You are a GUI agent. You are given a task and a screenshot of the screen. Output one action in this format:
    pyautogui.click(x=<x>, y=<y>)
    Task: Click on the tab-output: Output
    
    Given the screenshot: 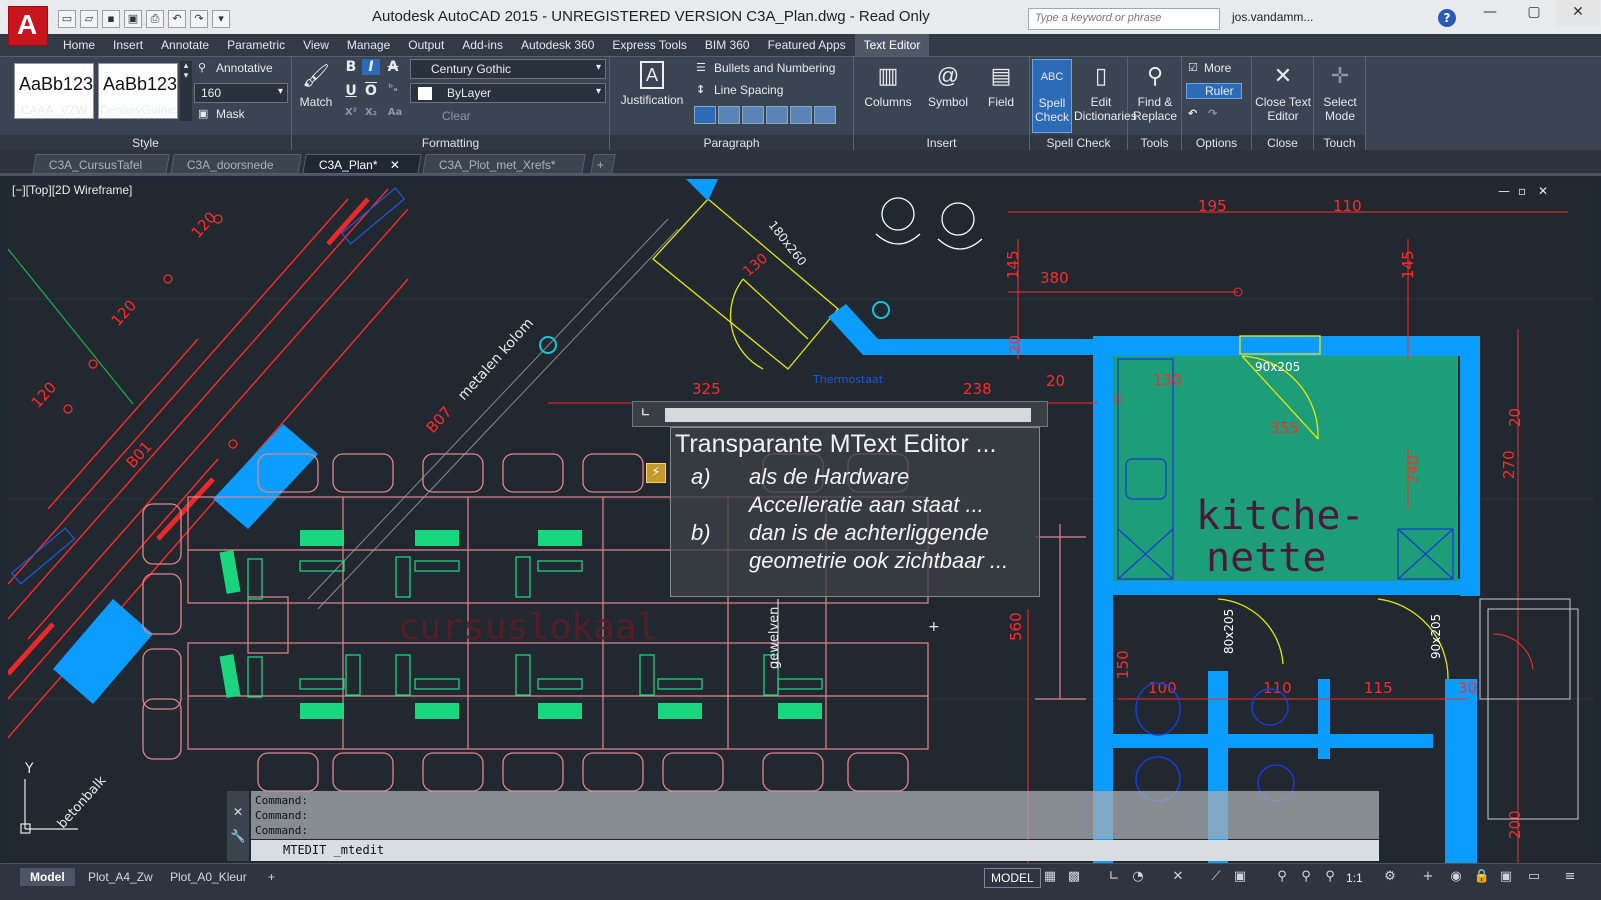 What is the action you would take?
    pyautogui.click(x=426, y=45)
    